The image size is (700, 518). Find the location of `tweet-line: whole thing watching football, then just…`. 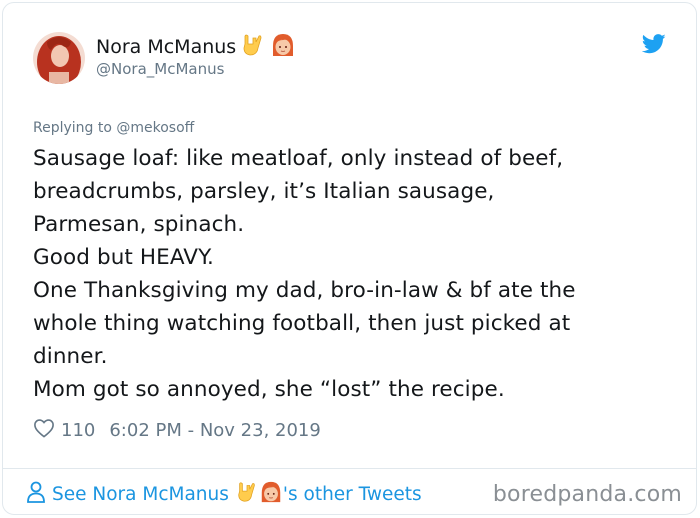

tweet-line: whole thing watching football, then just… is located at coordinates (302, 323).